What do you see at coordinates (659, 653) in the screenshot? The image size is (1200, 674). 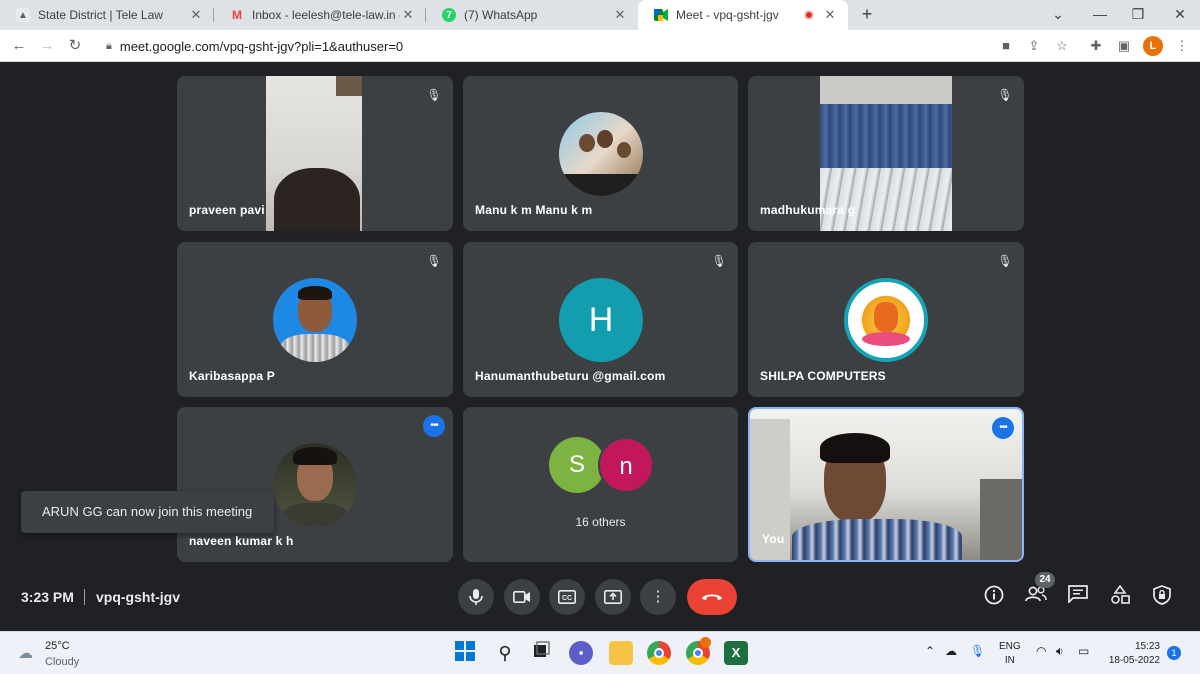 I see `chrome-icon` at bounding box center [659, 653].